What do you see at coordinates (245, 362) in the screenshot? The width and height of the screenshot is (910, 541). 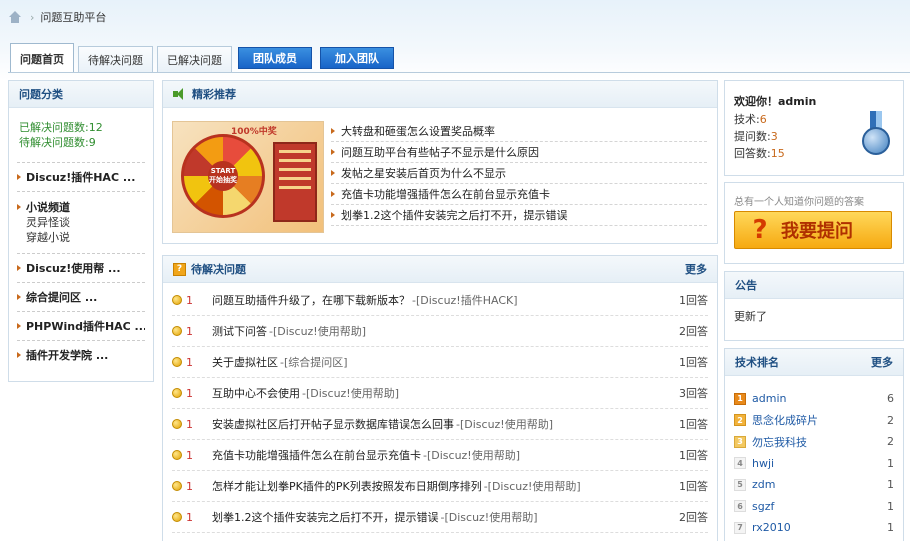 I see `question-title-link: 关于虚拟社区` at bounding box center [245, 362].